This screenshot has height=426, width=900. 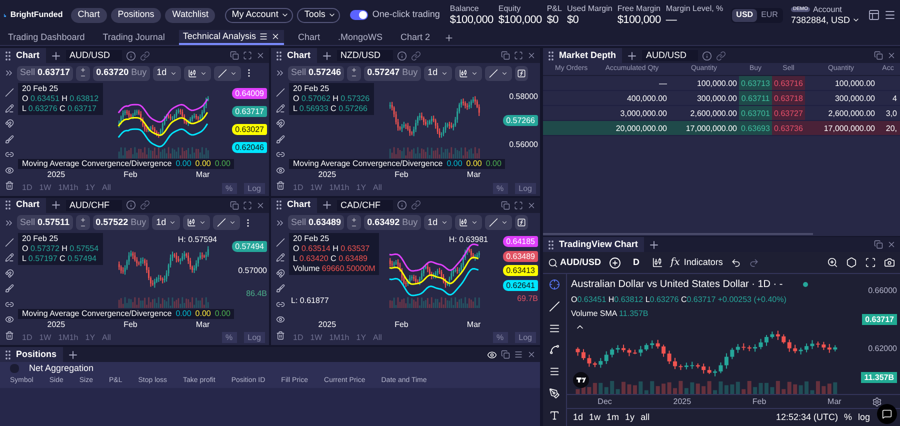 What do you see at coordinates (136, 15) in the screenshot?
I see `nav-button: Positions` at bounding box center [136, 15].